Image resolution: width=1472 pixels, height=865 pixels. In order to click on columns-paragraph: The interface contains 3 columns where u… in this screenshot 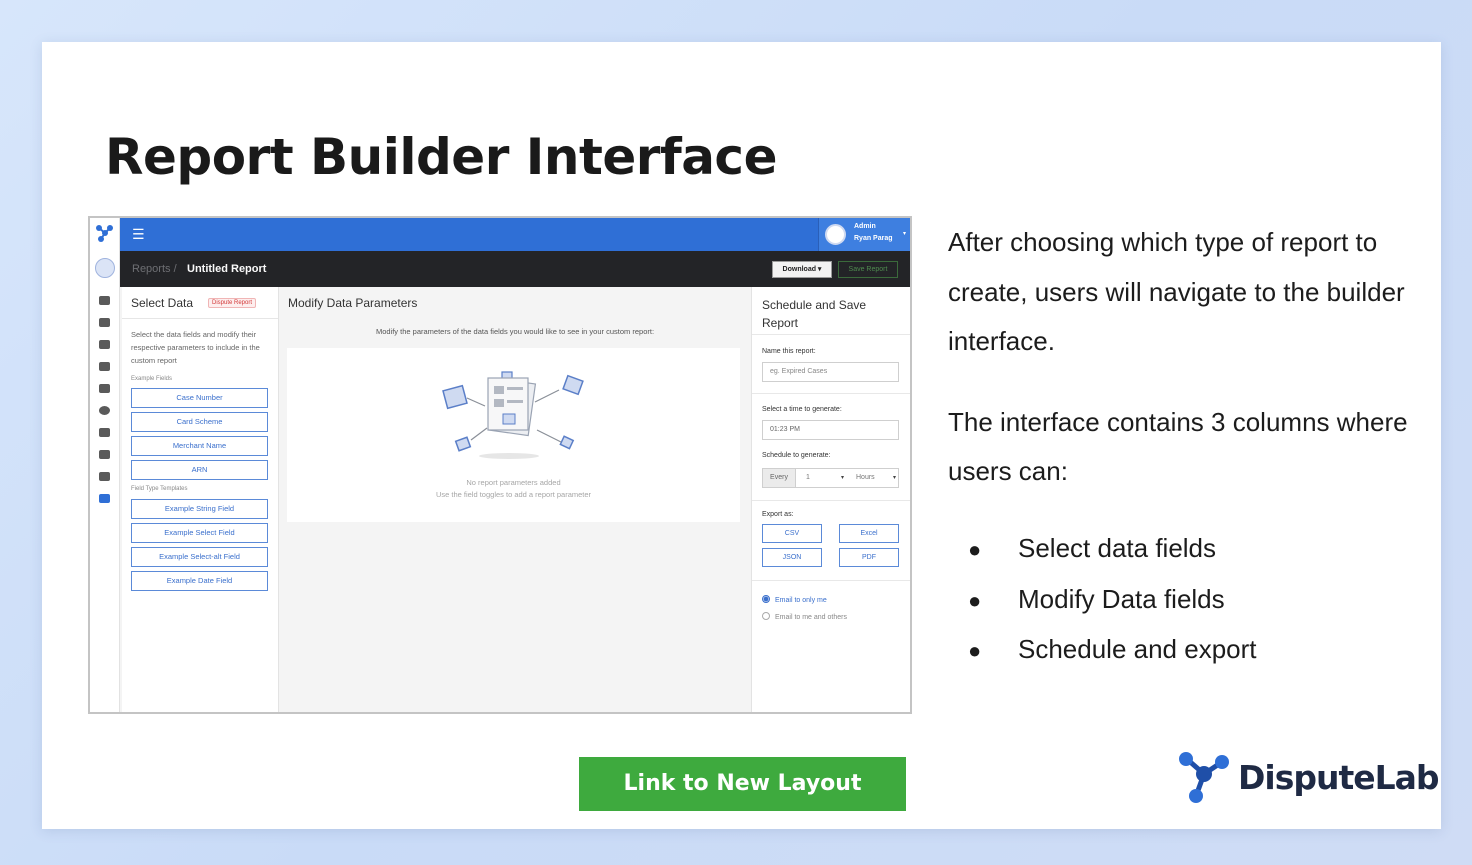, I will do `click(1178, 446)`.